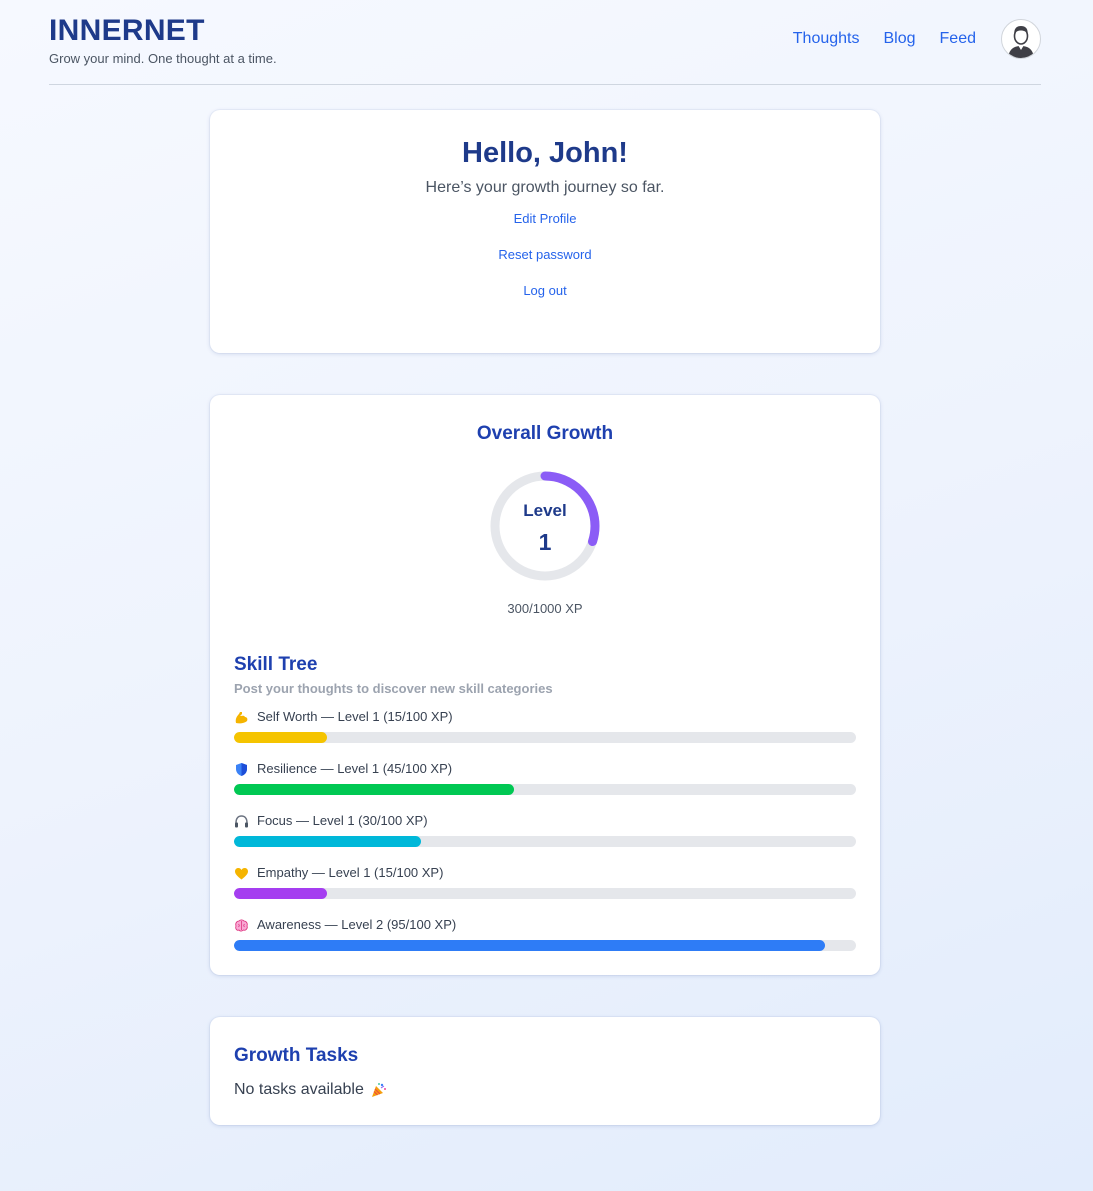 This screenshot has height=1191, width=1093. What do you see at coordinates (545, 433) in the screenshot?
I see `overall-growth-title: Overall Growth` at bounding box center [545, 433].